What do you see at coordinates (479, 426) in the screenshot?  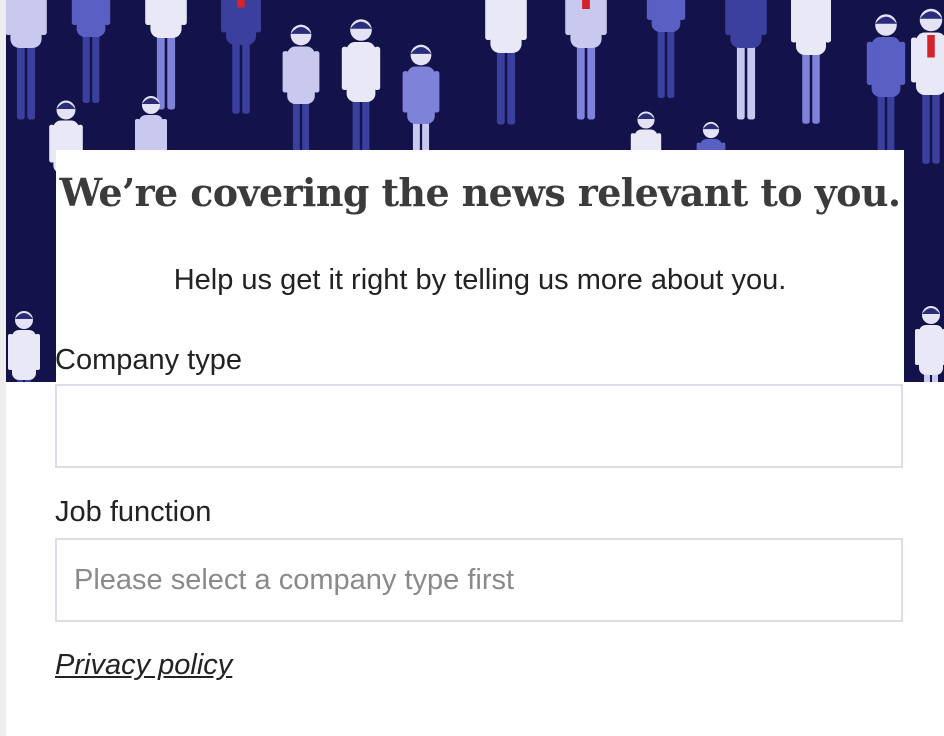 I see `company-type-field` at bounding box center [479, 426].